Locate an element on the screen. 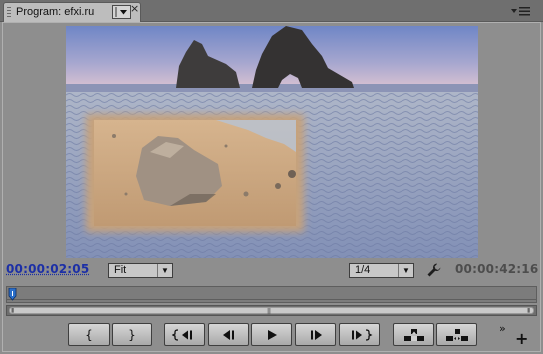 This screenshot has height=354, width=543. panel-menu-icon is located at coordinates (520, 11).